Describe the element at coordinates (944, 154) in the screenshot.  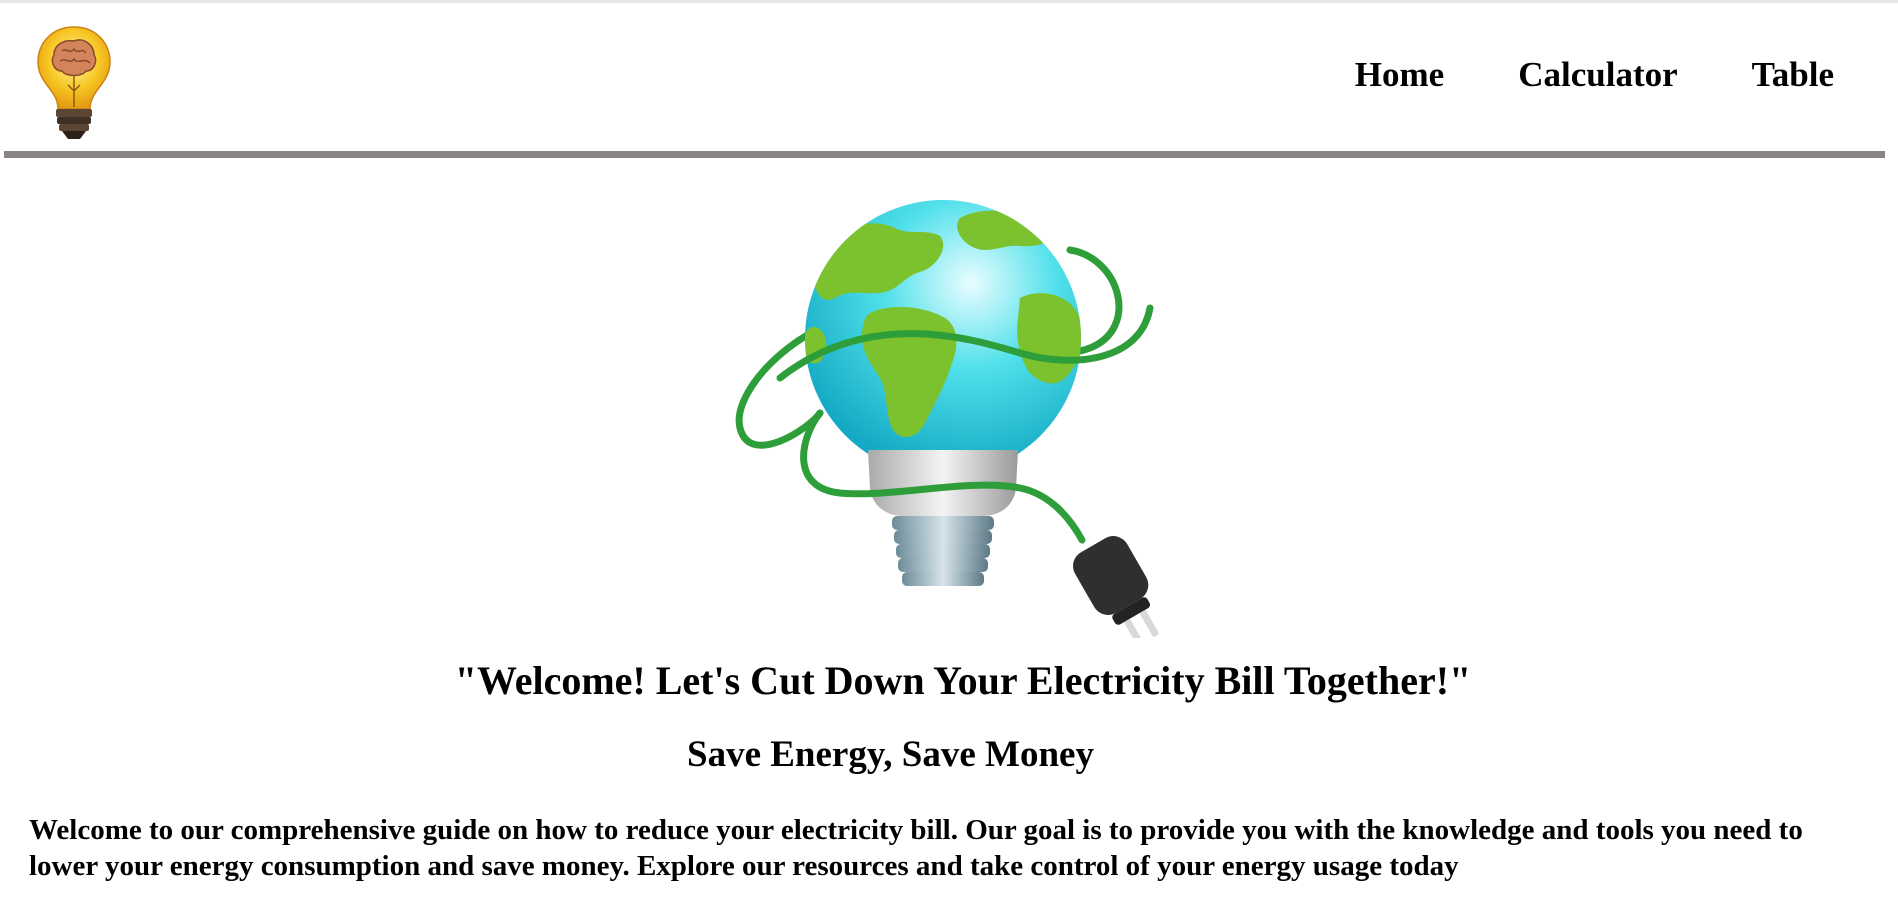
I see `header-divider` at that location.